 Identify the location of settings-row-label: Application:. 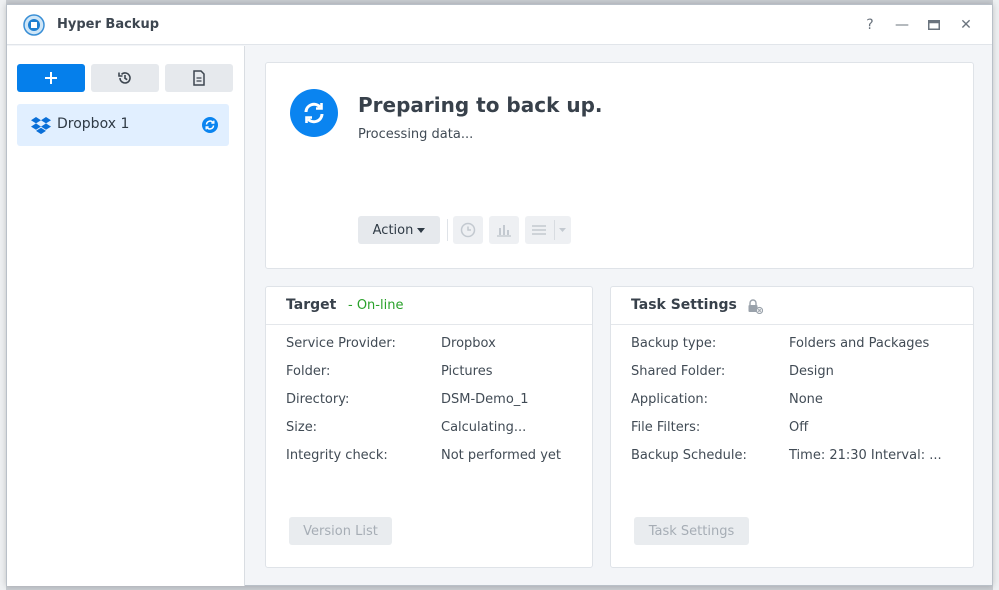
(670, 399).